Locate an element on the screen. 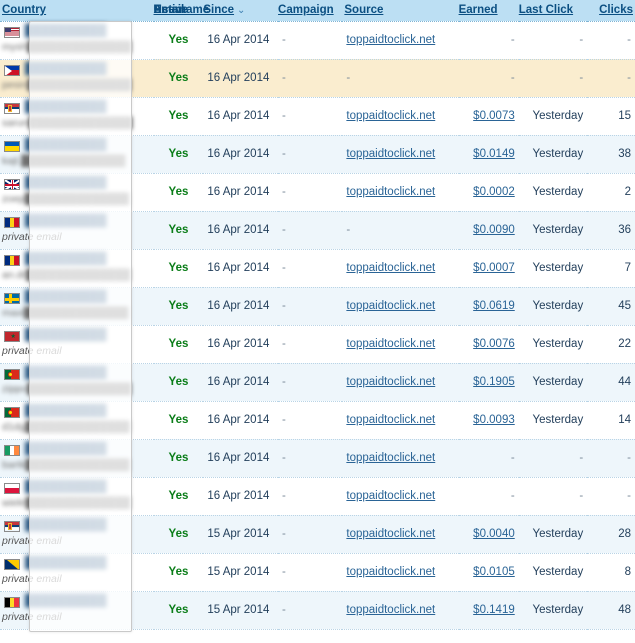 This screenshot has width=635, height=643. column-header-last-click: Last Click is located at coordinates (553, 11).